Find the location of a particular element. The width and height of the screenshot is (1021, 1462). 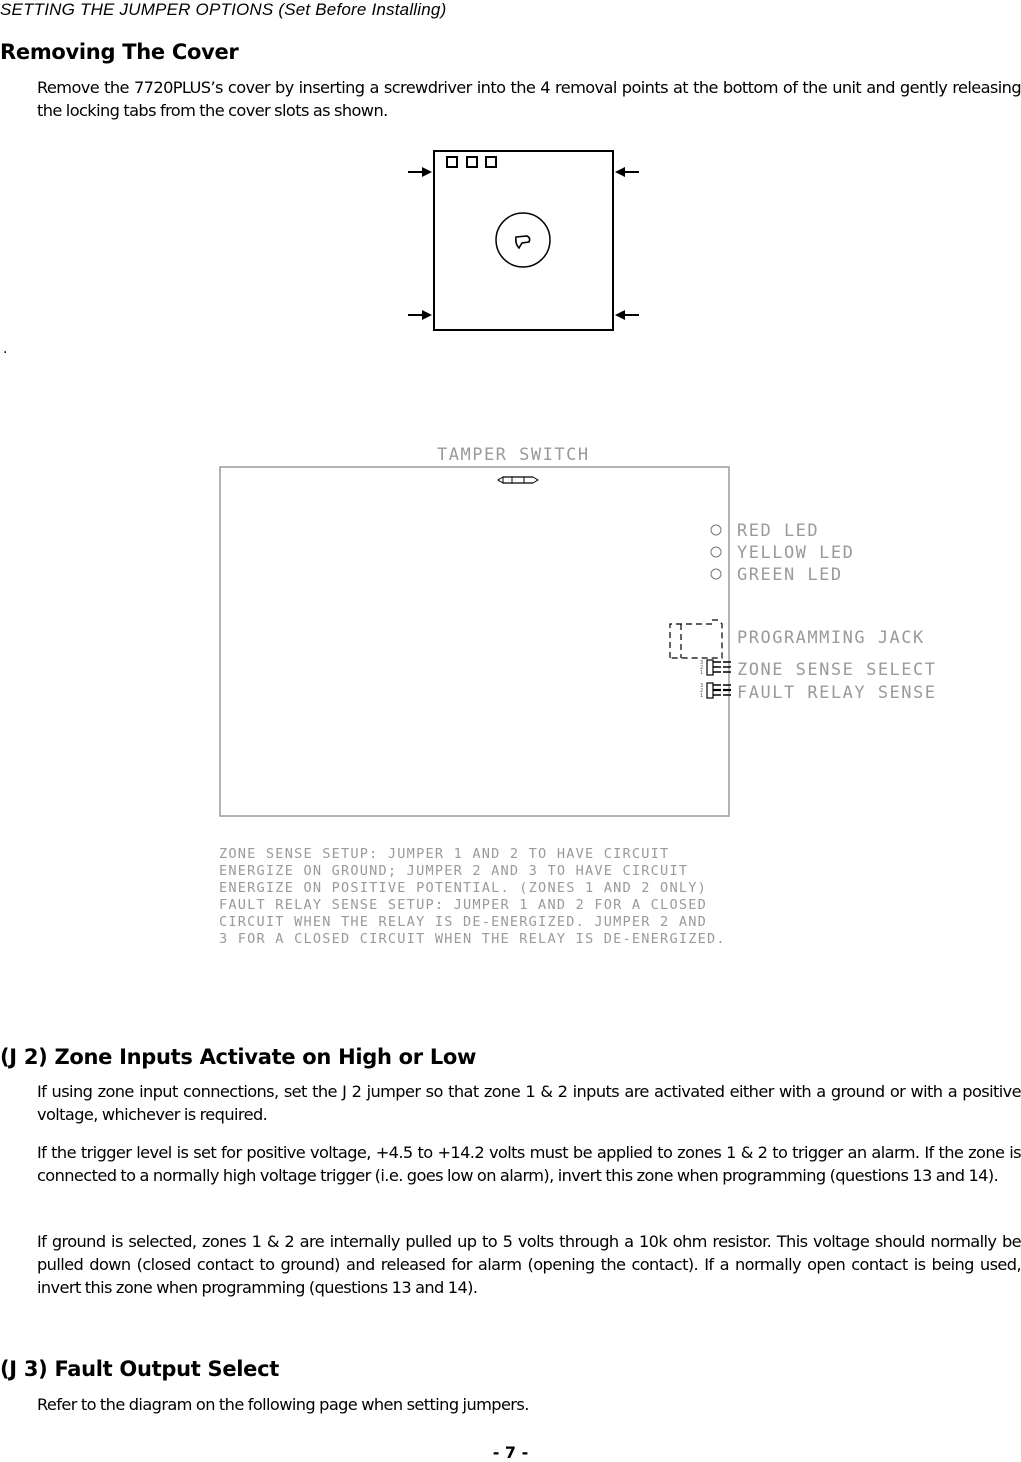

cover-logo-icon is located at coordinates (523, 242).